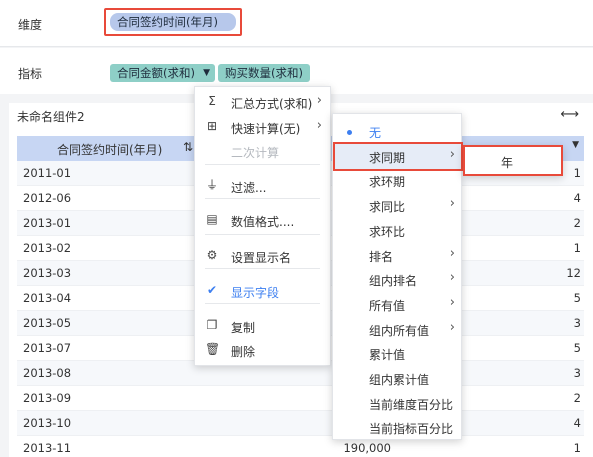 The image size is (593, 457). Describe the element at coordinates (300, 398) in the screenshot. I see `table-row: 2013-09 2` at that location.